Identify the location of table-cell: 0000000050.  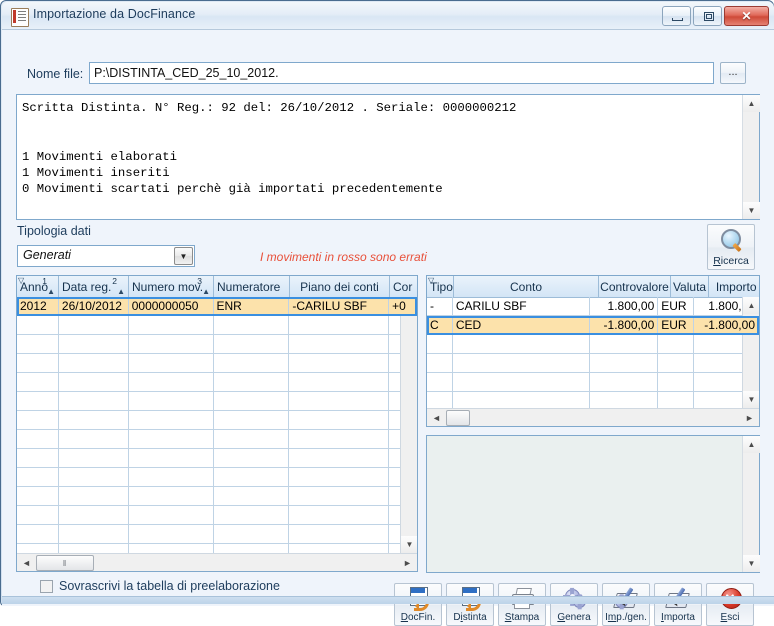
(171, 306).